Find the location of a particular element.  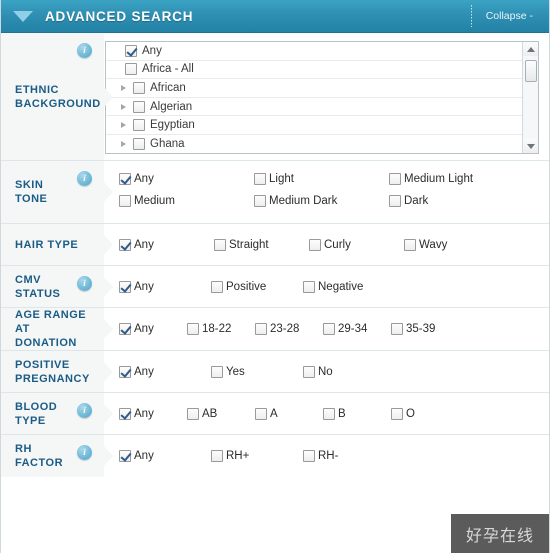

checkbox-option: 18-22 is located at coordinates (221, 329).